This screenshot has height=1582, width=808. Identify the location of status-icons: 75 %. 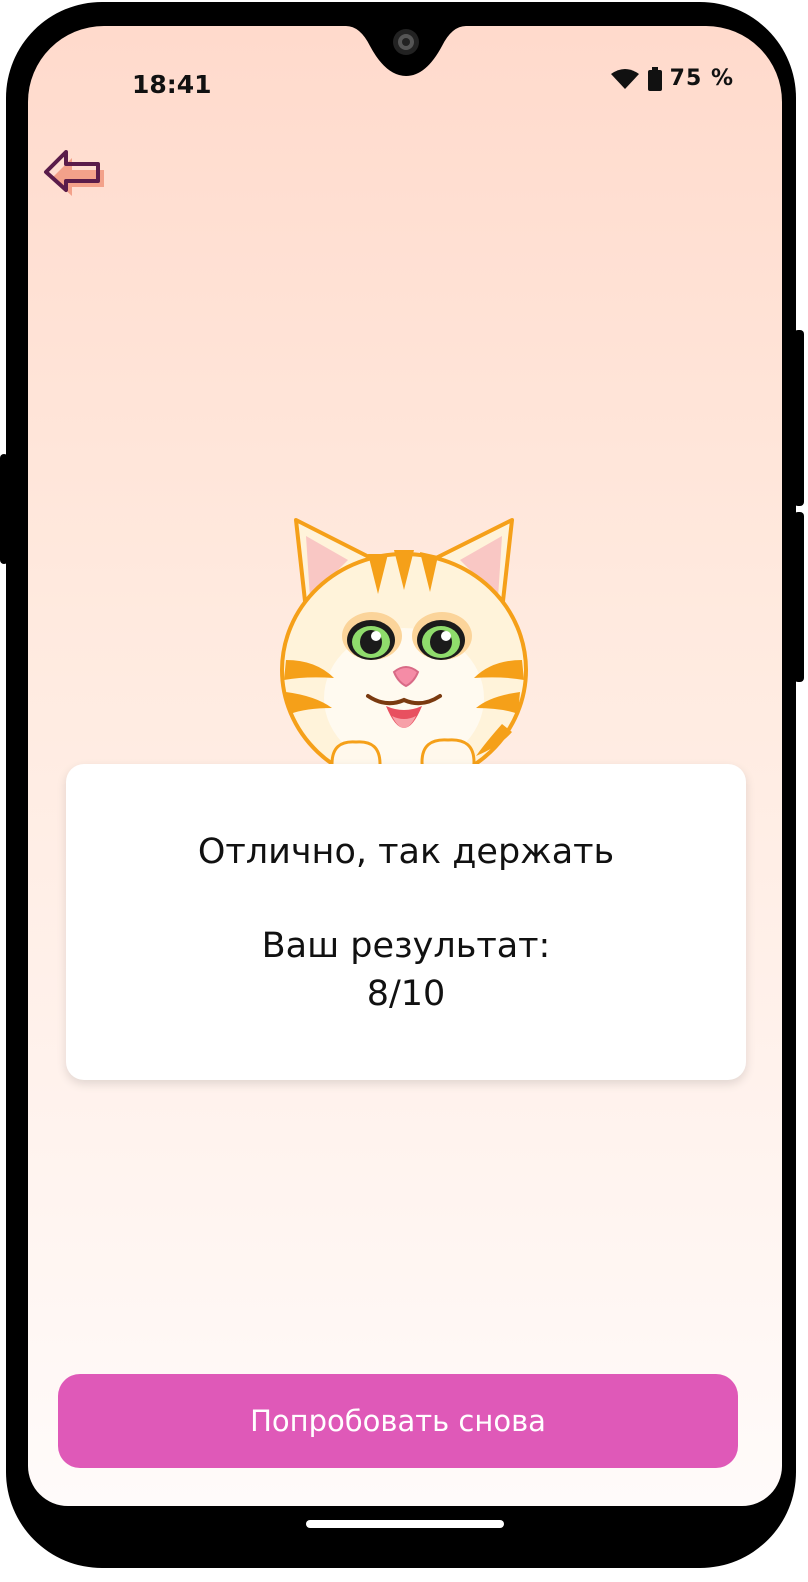
(672, 78).